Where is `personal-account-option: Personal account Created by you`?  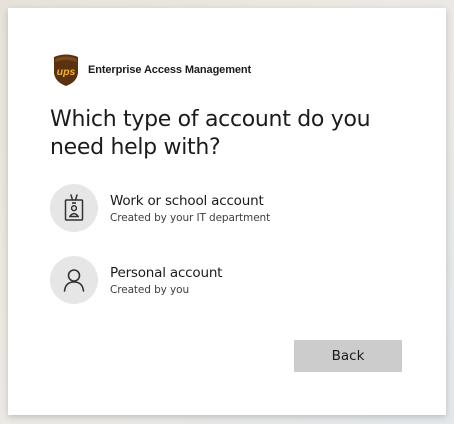
personal-account-option: Personal account Created by you is located at coordinates (230, 280).